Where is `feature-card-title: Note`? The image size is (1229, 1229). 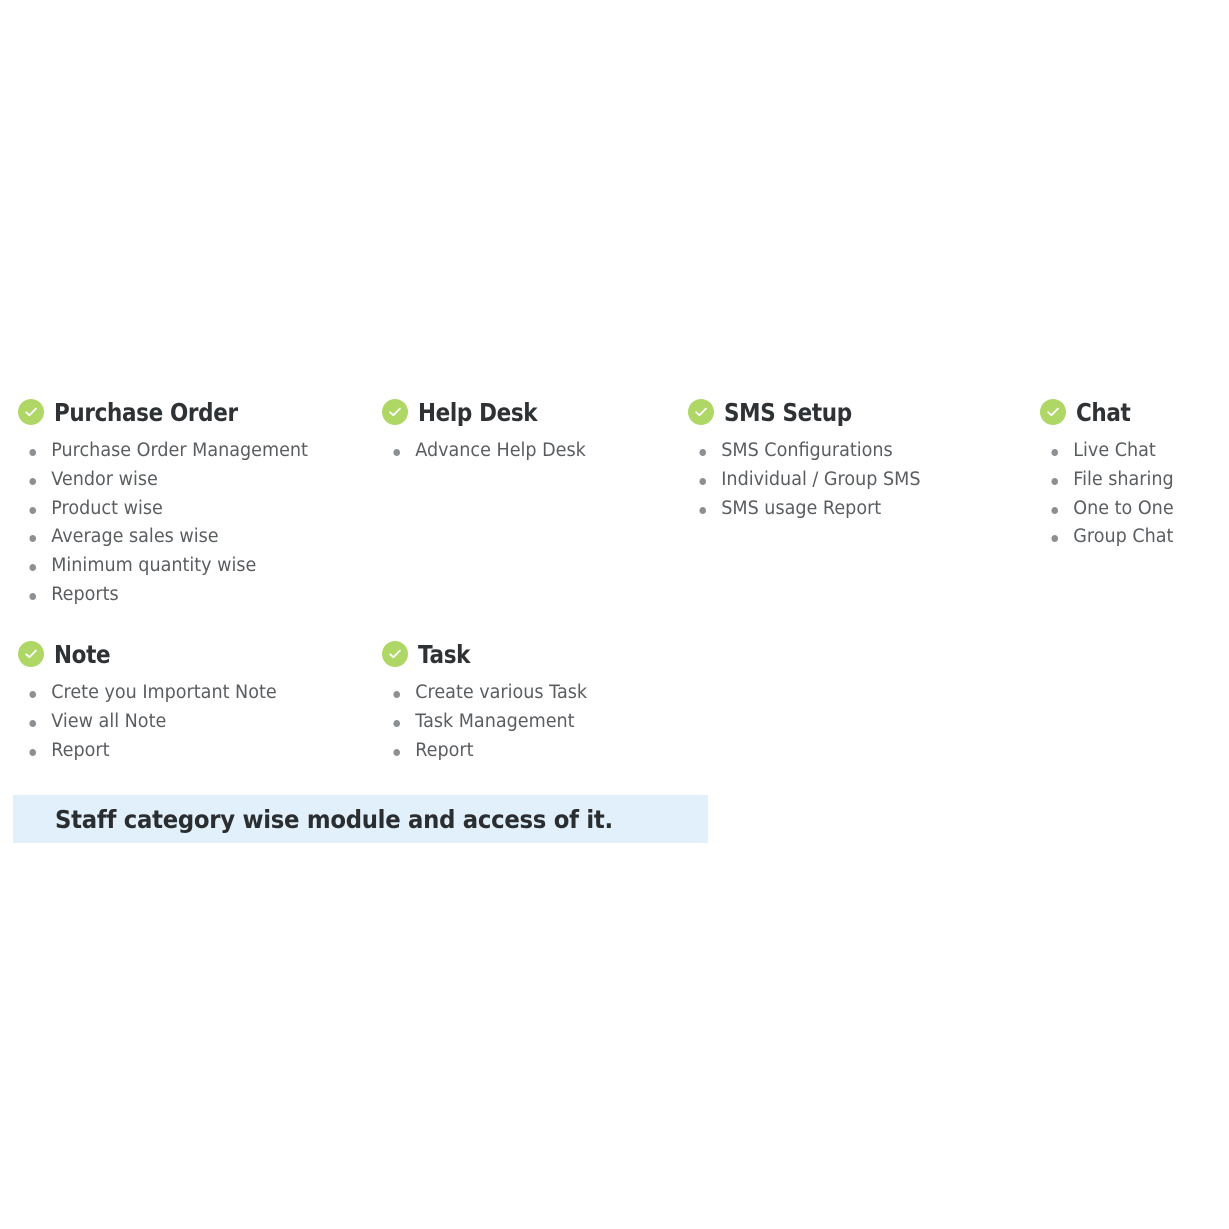 feature-card-title: Note is located at coordinates (82, 654).